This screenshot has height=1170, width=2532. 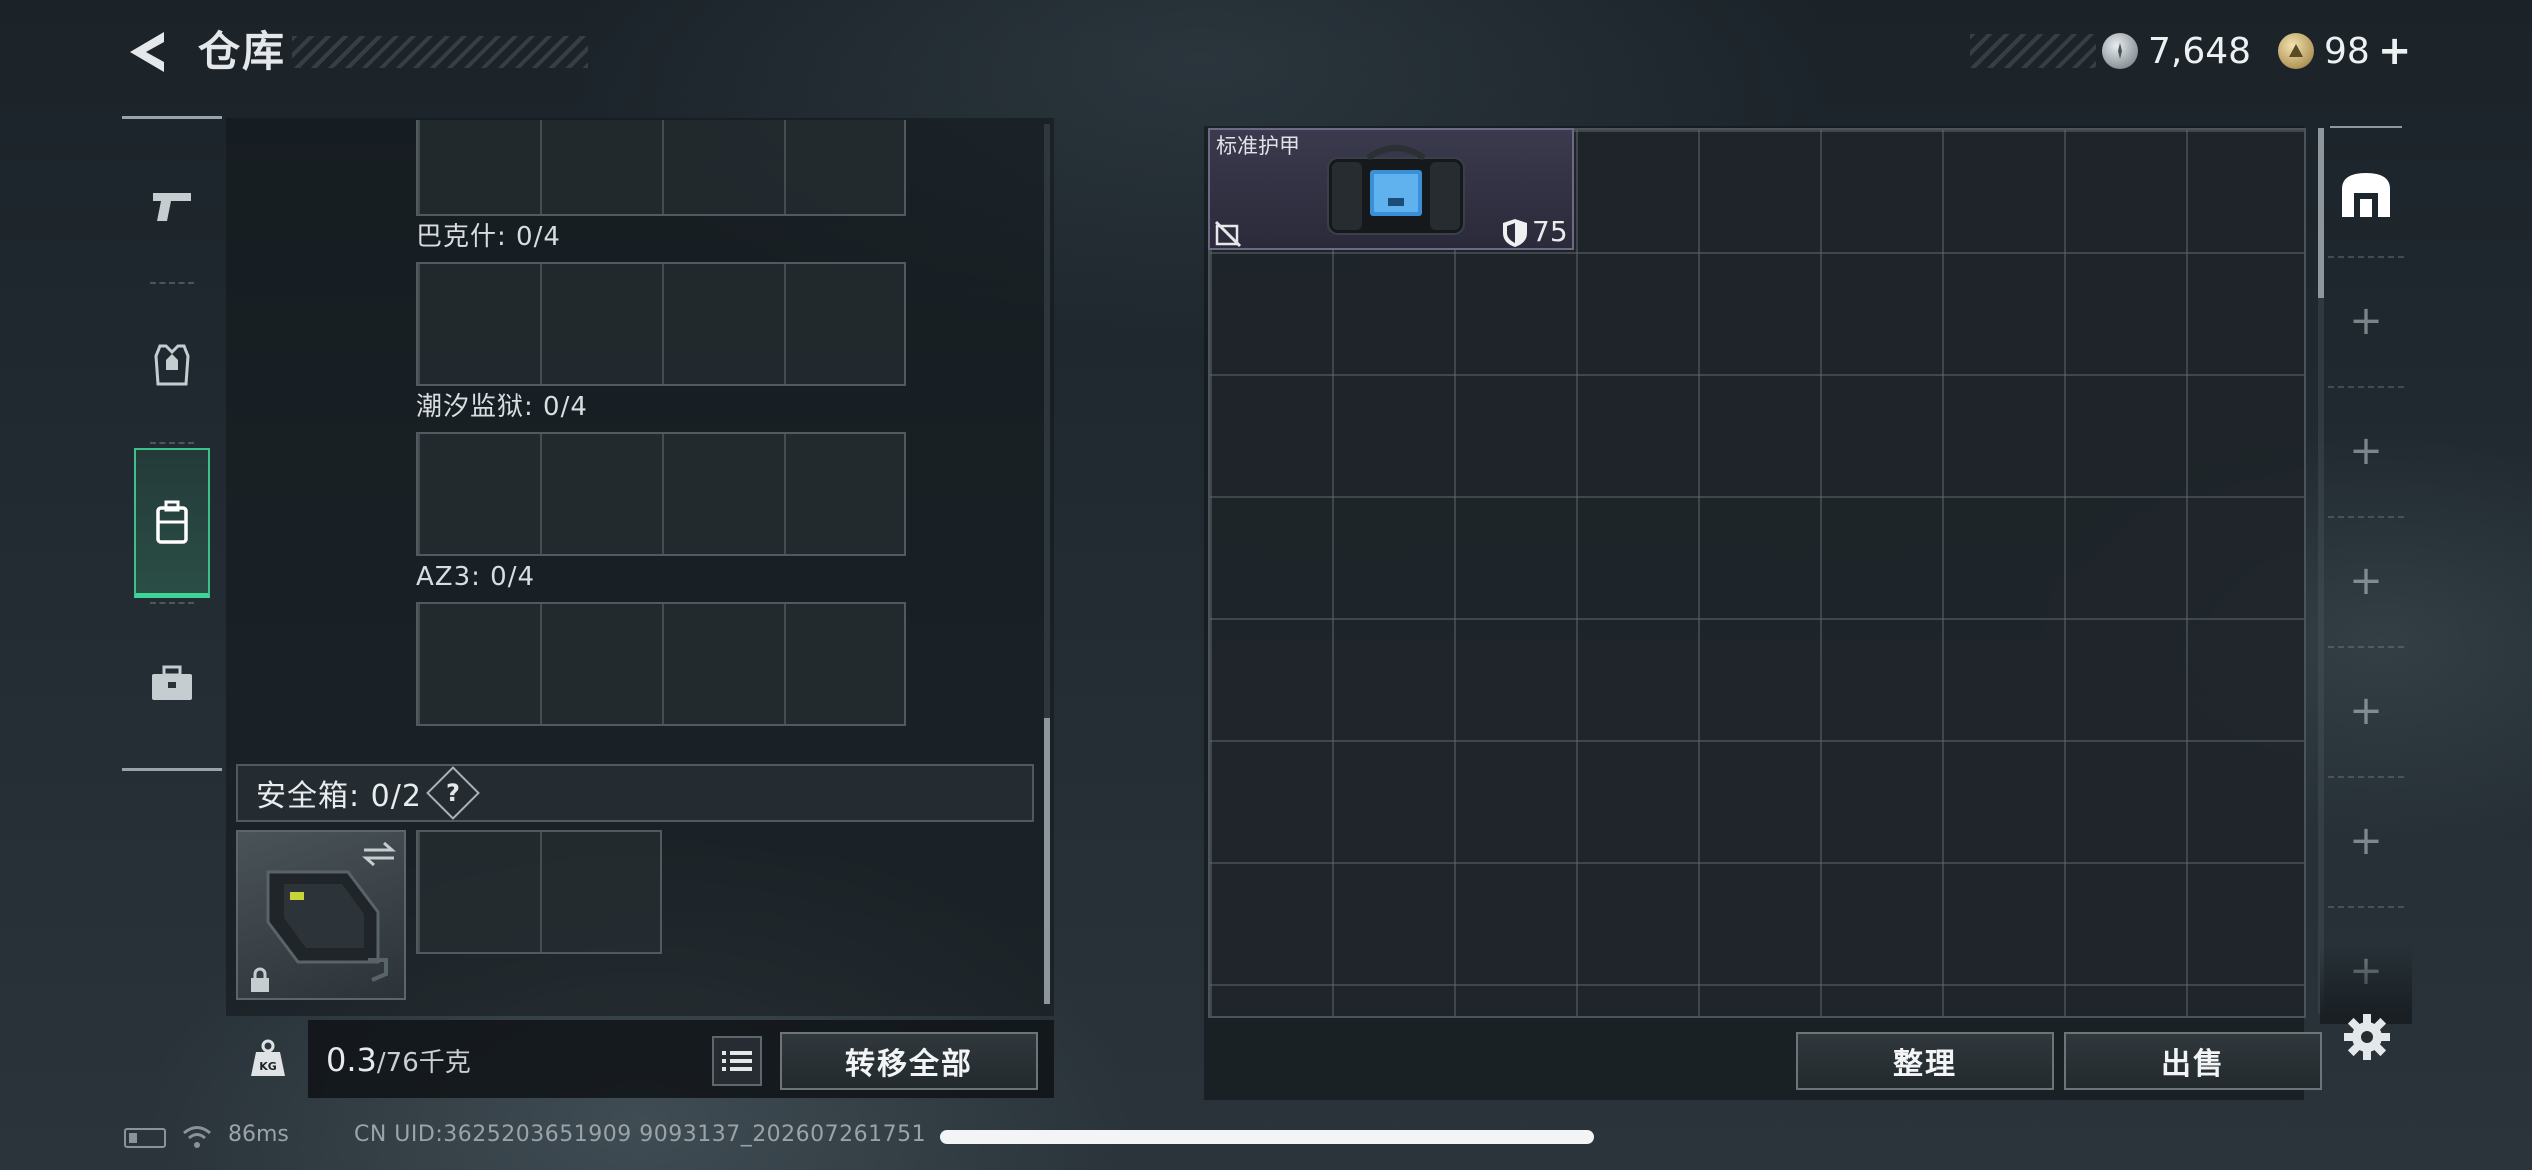 I want to click on sell-button: 出售, so click(x=2193, y=1061).